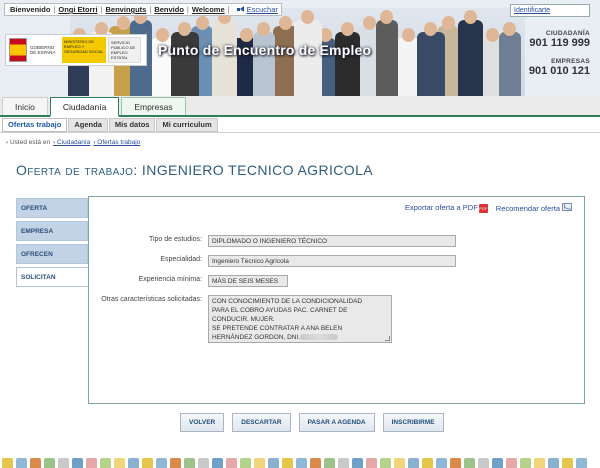 The width and height of the screenshot is (600, 468). I want to click on spain-coat-of-arms-icon, so click(18, 50).